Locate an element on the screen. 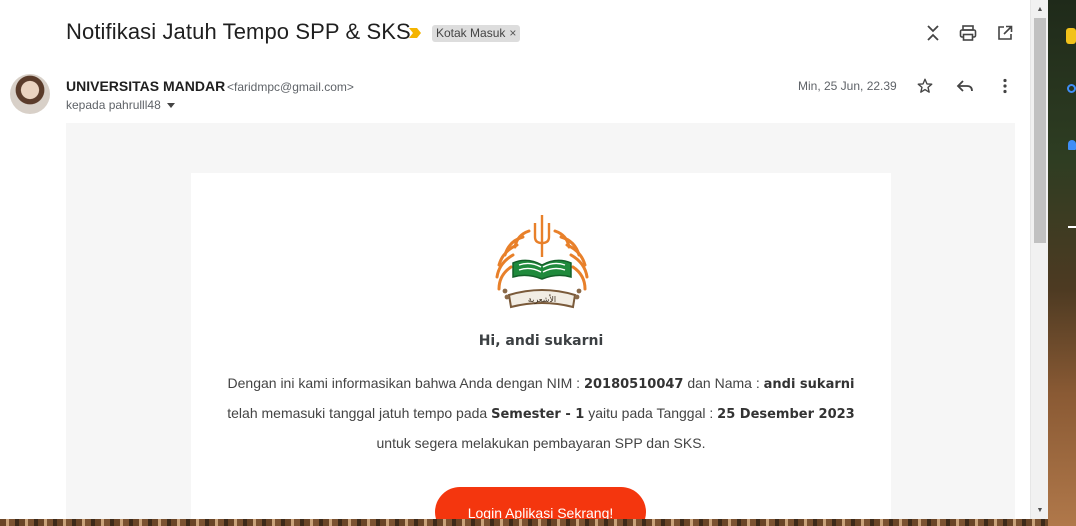 This screenshot has height=526, width=1076. desktop-icon-blue is located at coordinates (1071, 88).